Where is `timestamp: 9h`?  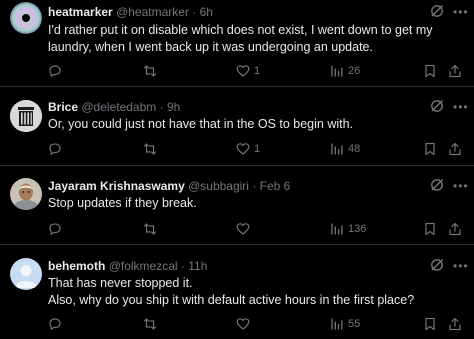
timestamp: 9h is located at coordinates (173, 107).